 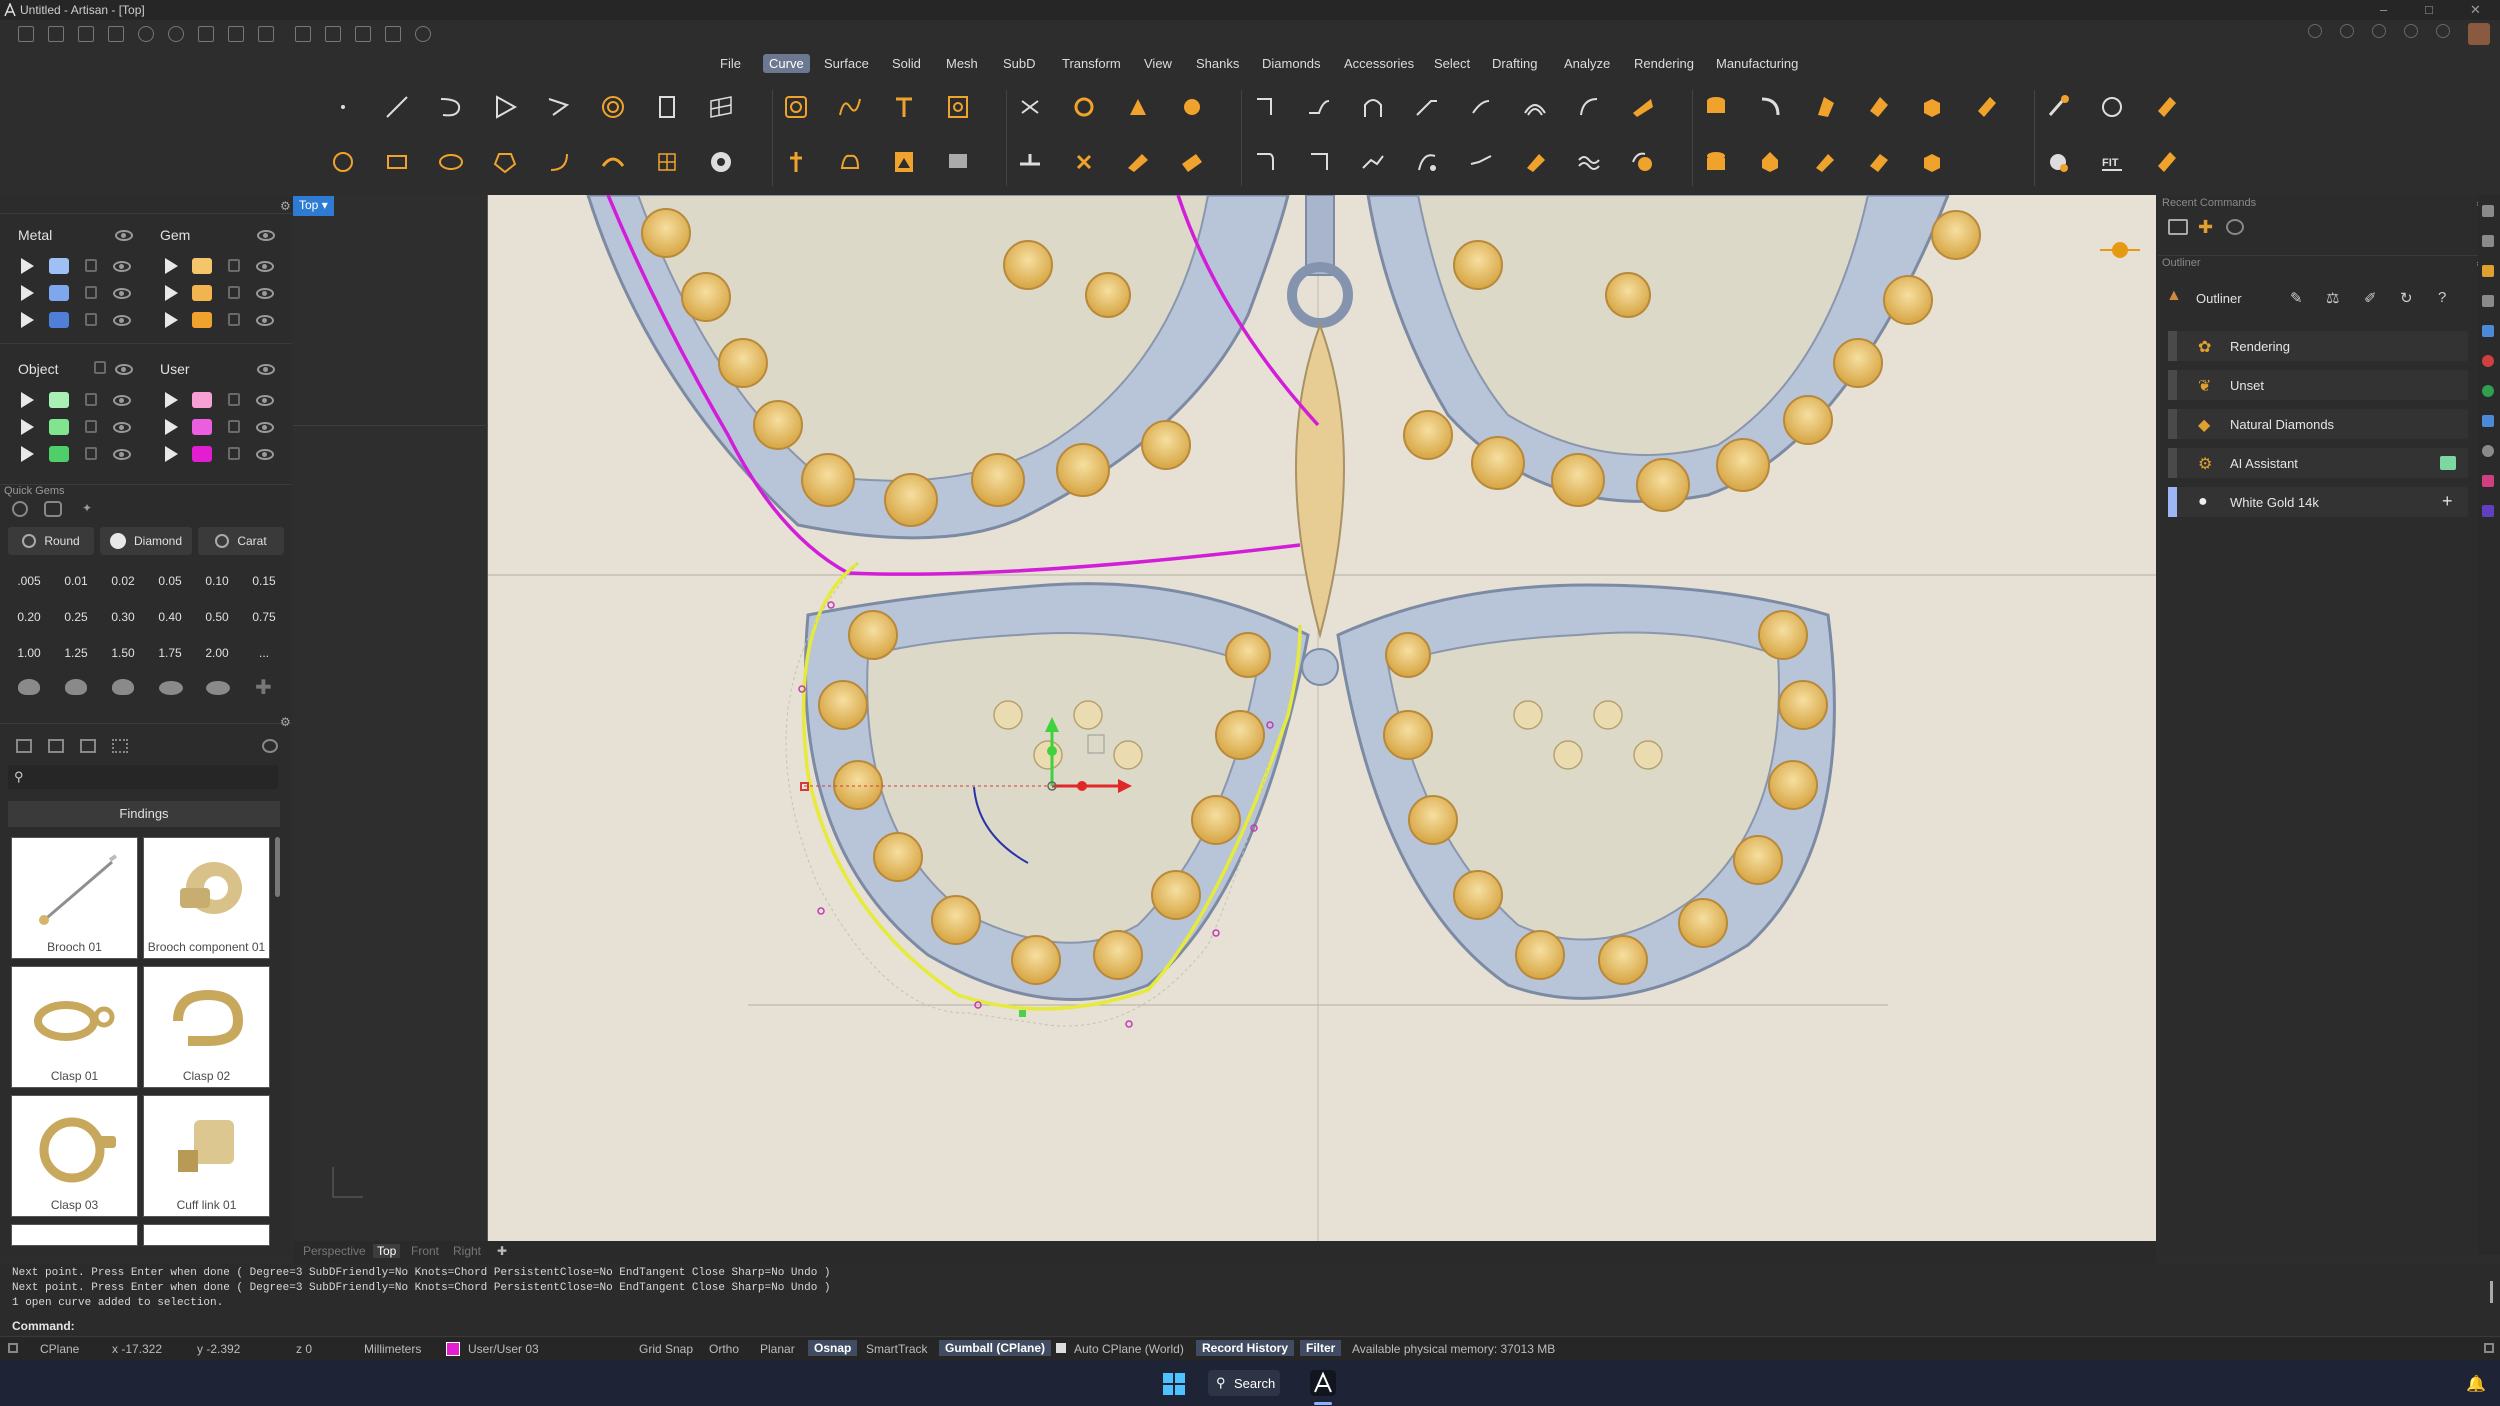 What do you see at coordinates (1643, 162) in the screenshot?
I see `hand-gem-icon` at bounding box center [1643, 162].